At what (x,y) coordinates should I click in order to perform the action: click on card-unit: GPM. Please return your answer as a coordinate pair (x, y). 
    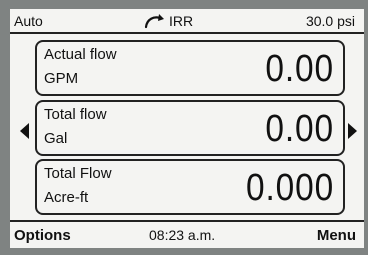
    Looking at the image, I should click on (61, 78).